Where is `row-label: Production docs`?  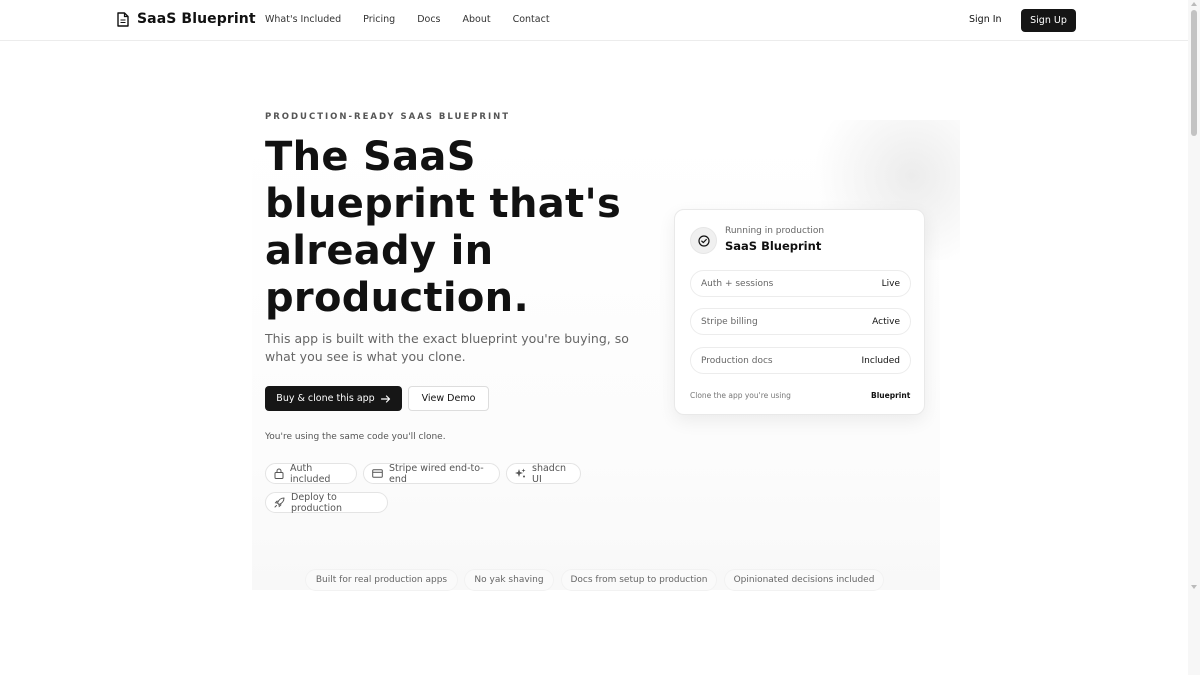 row-label: Production docs is located at coordinates (737, 360).